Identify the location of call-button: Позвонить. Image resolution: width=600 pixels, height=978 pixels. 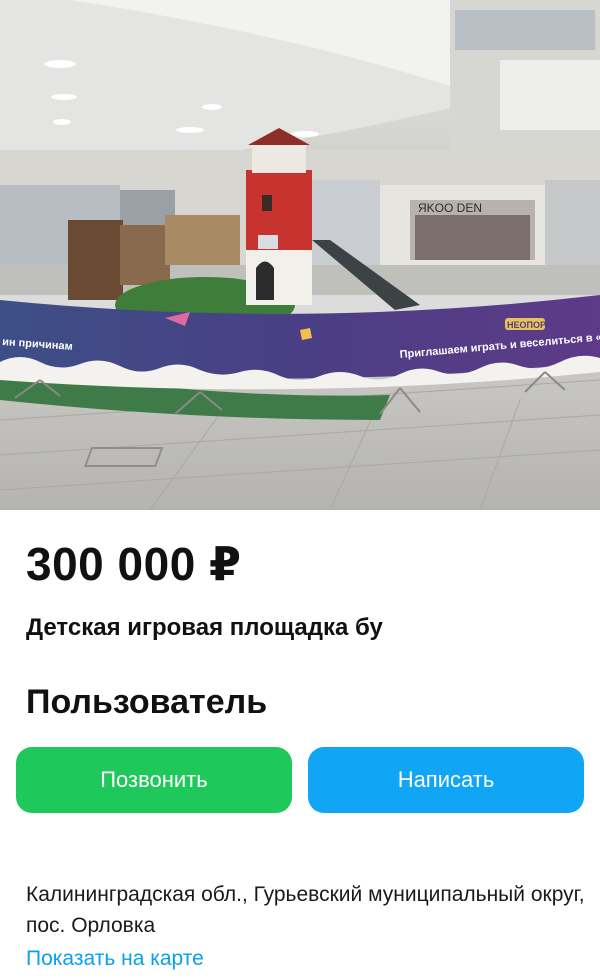
(154, 780).